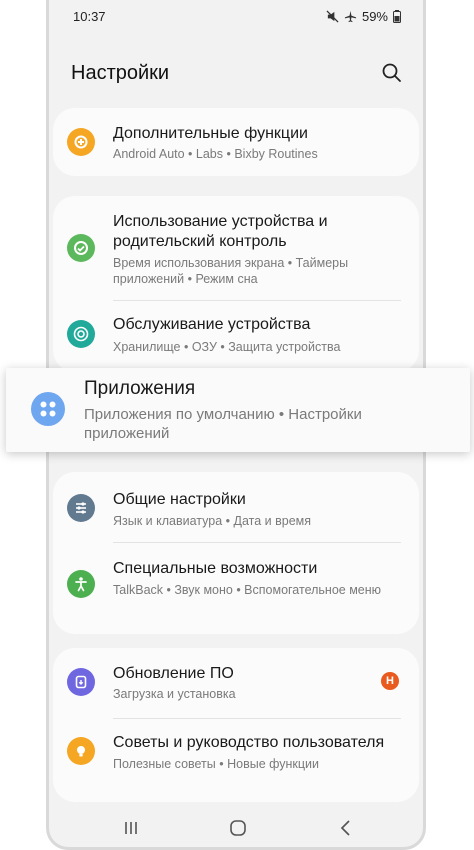 This screenshot has height=850, width=474. I want to click on status-bar: 10:37 59%, so click(236, 16).